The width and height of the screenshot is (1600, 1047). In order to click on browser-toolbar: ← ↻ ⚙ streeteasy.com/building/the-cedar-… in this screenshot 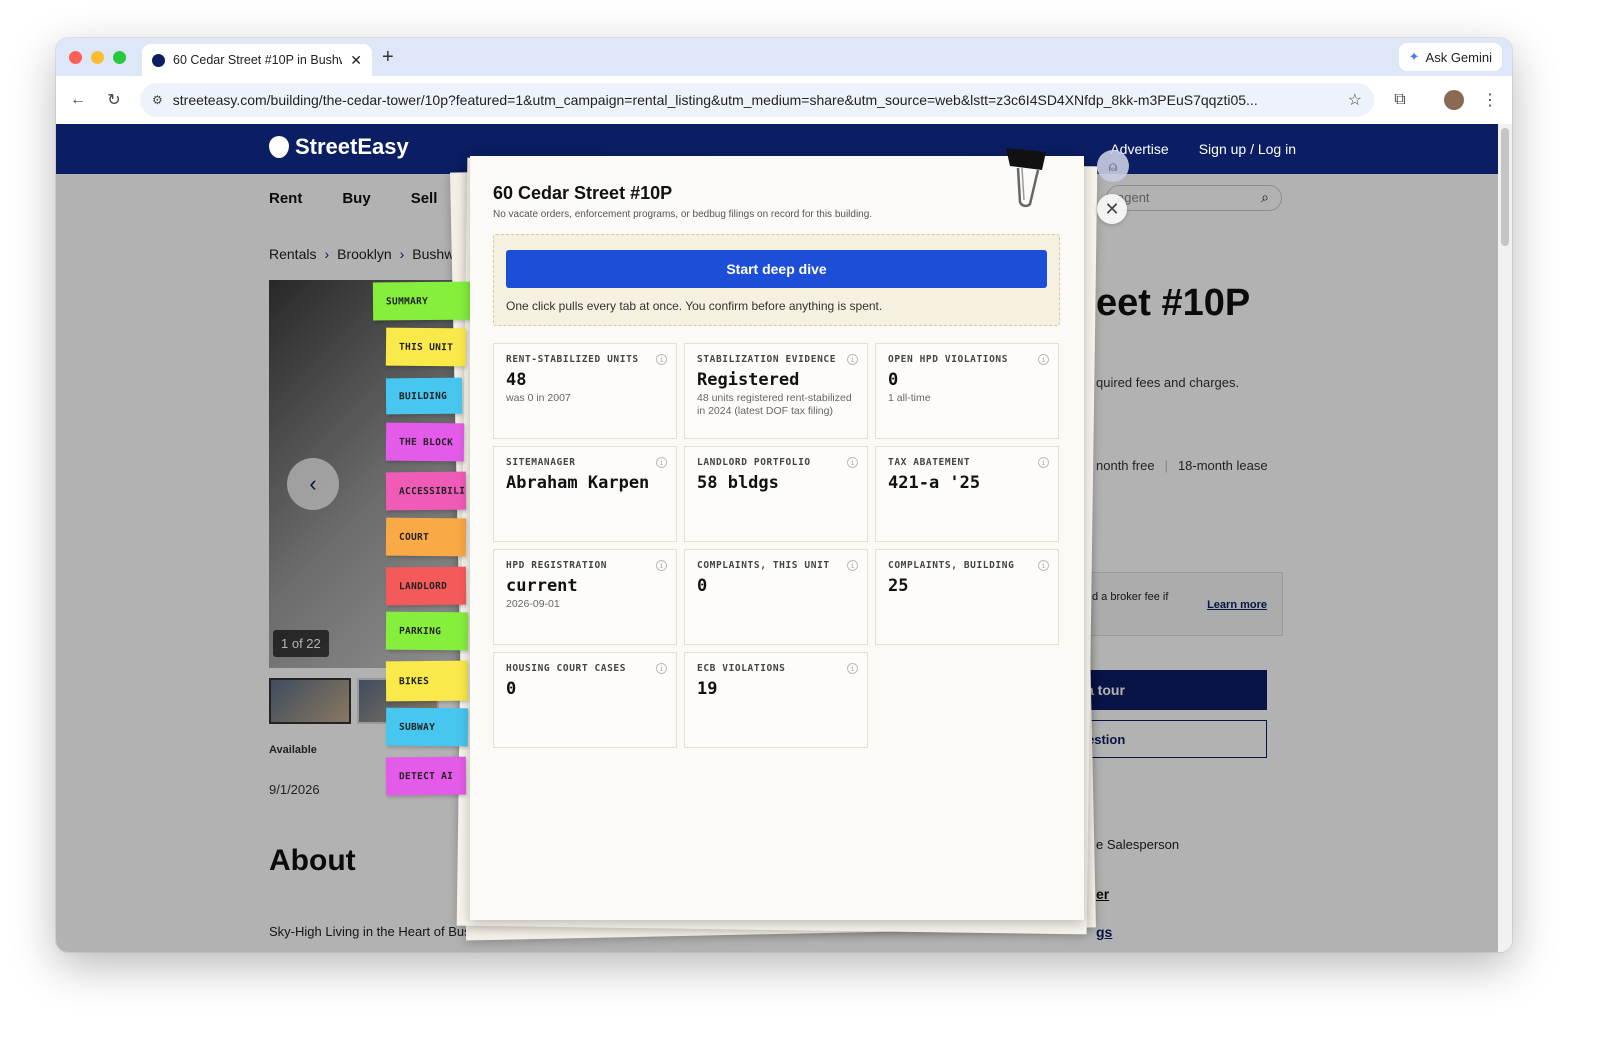, I will do `click(784, 100)`.